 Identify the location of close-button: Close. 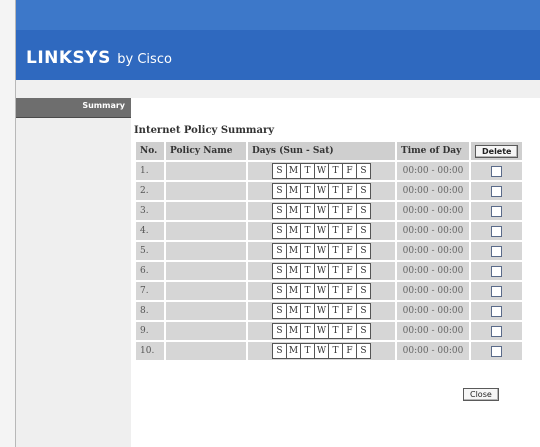
(481, 394).